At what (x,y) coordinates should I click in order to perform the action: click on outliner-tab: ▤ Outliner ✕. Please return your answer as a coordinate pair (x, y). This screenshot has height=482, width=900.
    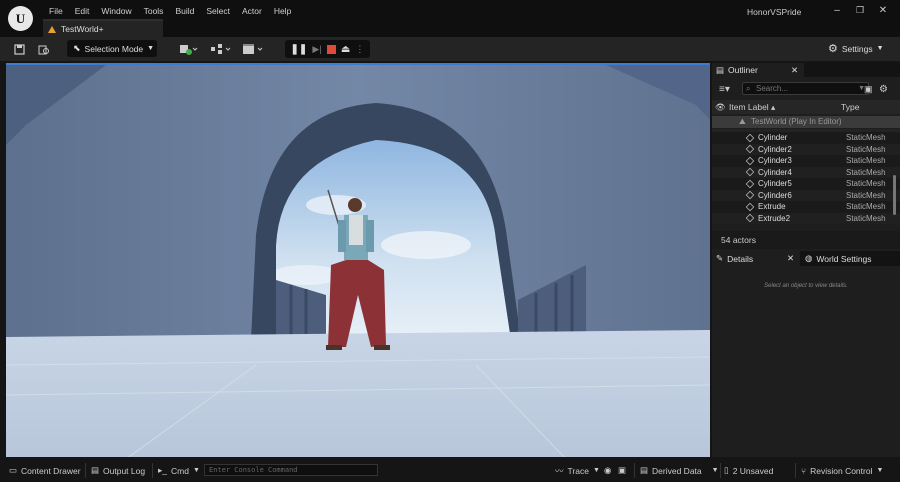
    Looking at the image, I should click on (758, 70).